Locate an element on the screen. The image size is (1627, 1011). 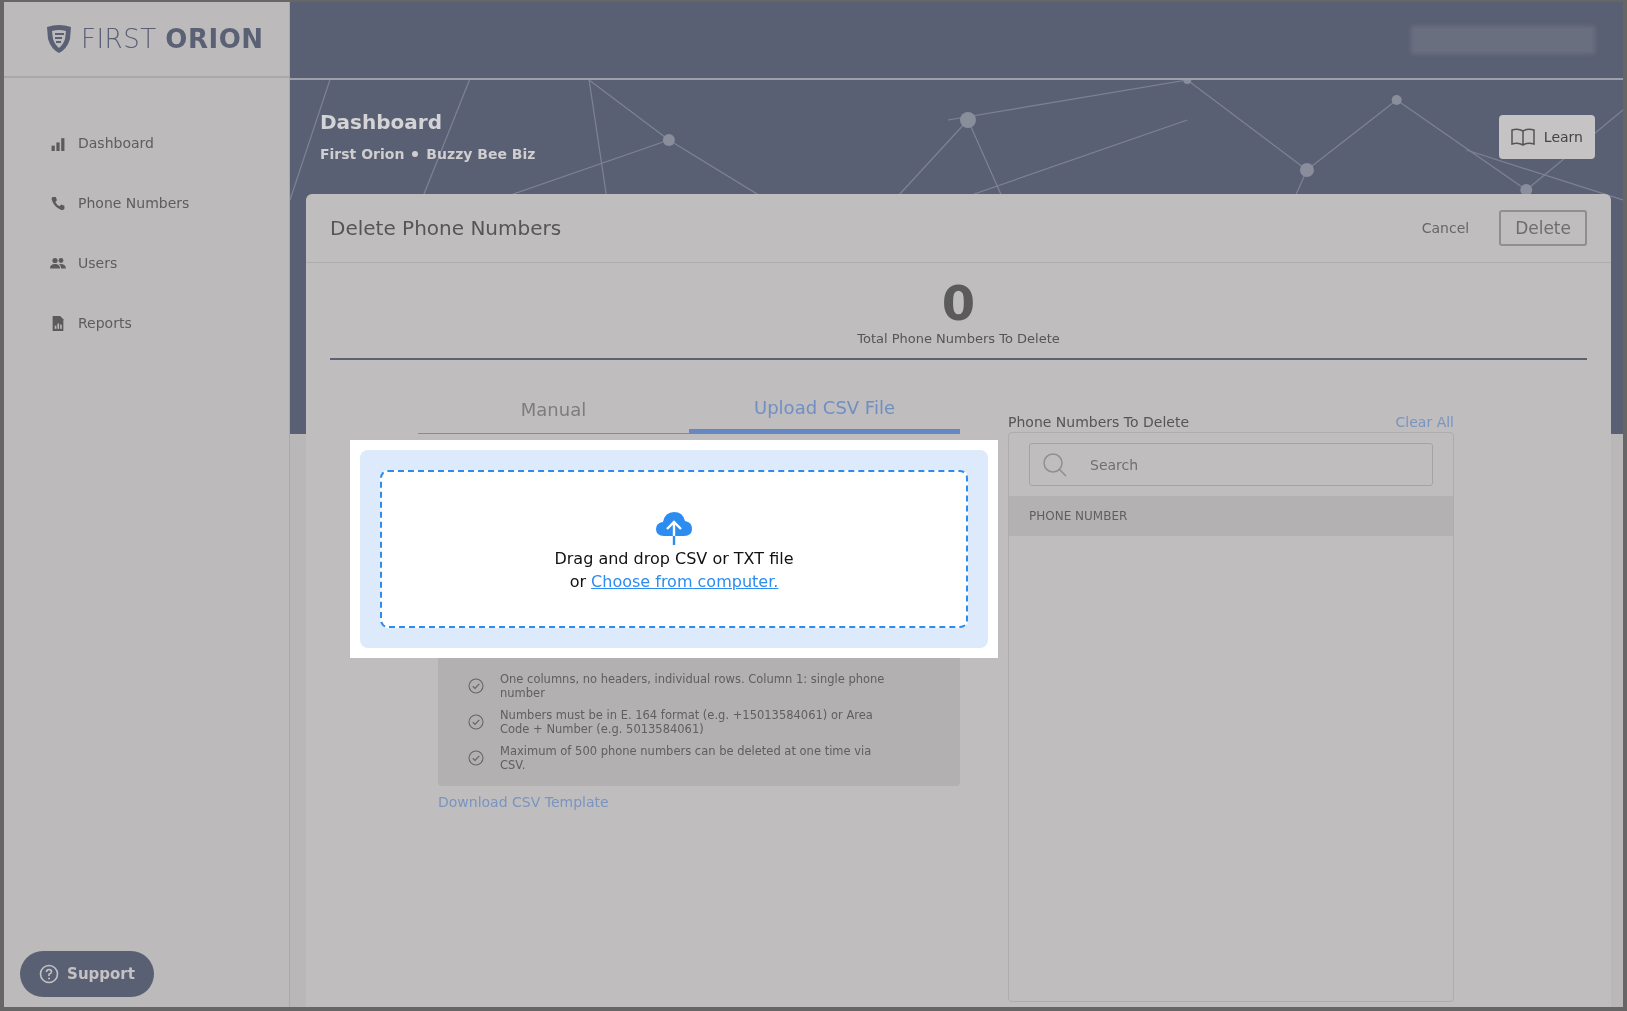
rule-text: Maximum of 500 phone numbers can be deleted at one time via CSV. is located at coordinates (686, 758).